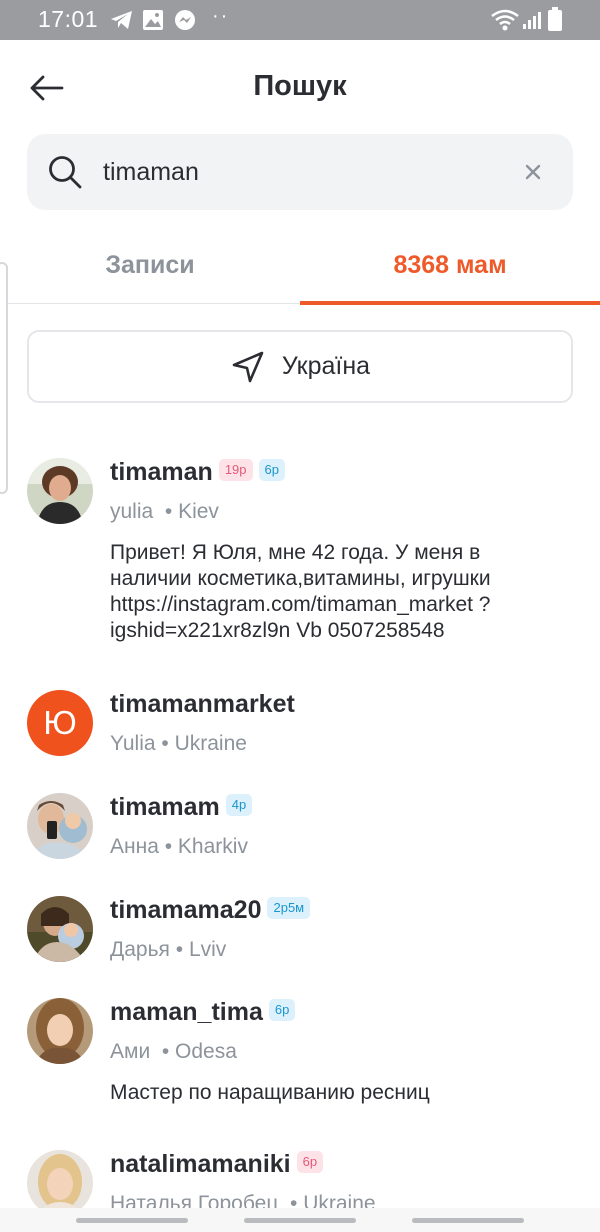 The height and width of the screenshot is (1232, 600). Describe the element at coordinates (179, 846) in the screenshot. I see `user-meta: Анна • Kharkiv` at that location.